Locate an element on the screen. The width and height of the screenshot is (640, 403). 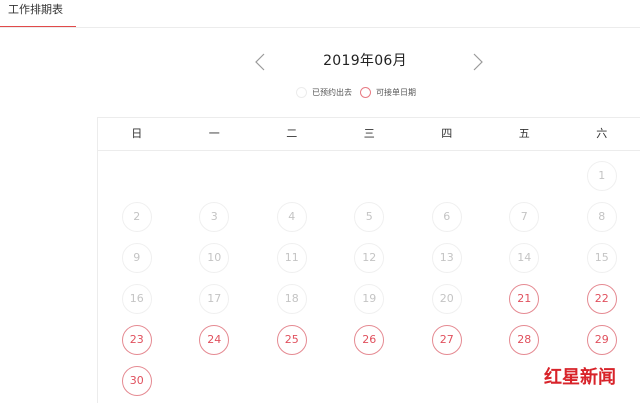
calendar-day-20: 20 is located at coordinates (446, 299).